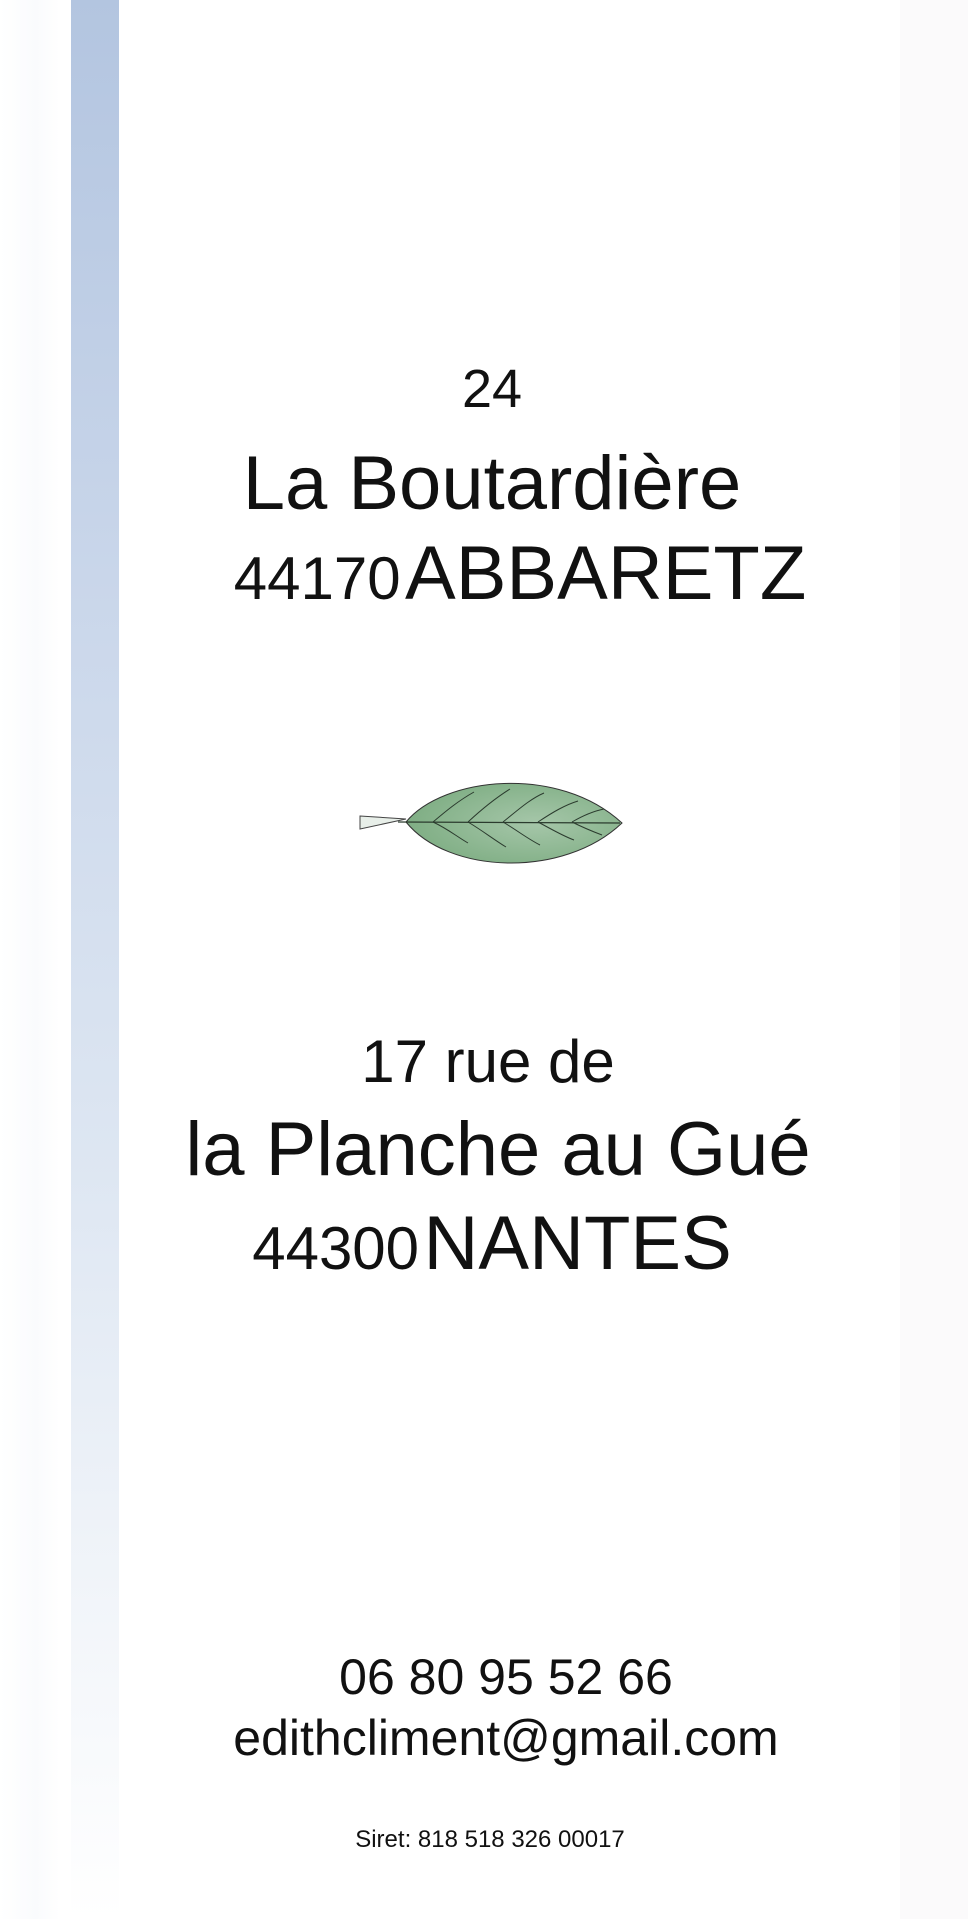 This screenshot has height=1919, width=968. What do you see at coordinates (30, 959) in the screenshot?
I see `left-margin-fade` at bounding box center [30, 959].